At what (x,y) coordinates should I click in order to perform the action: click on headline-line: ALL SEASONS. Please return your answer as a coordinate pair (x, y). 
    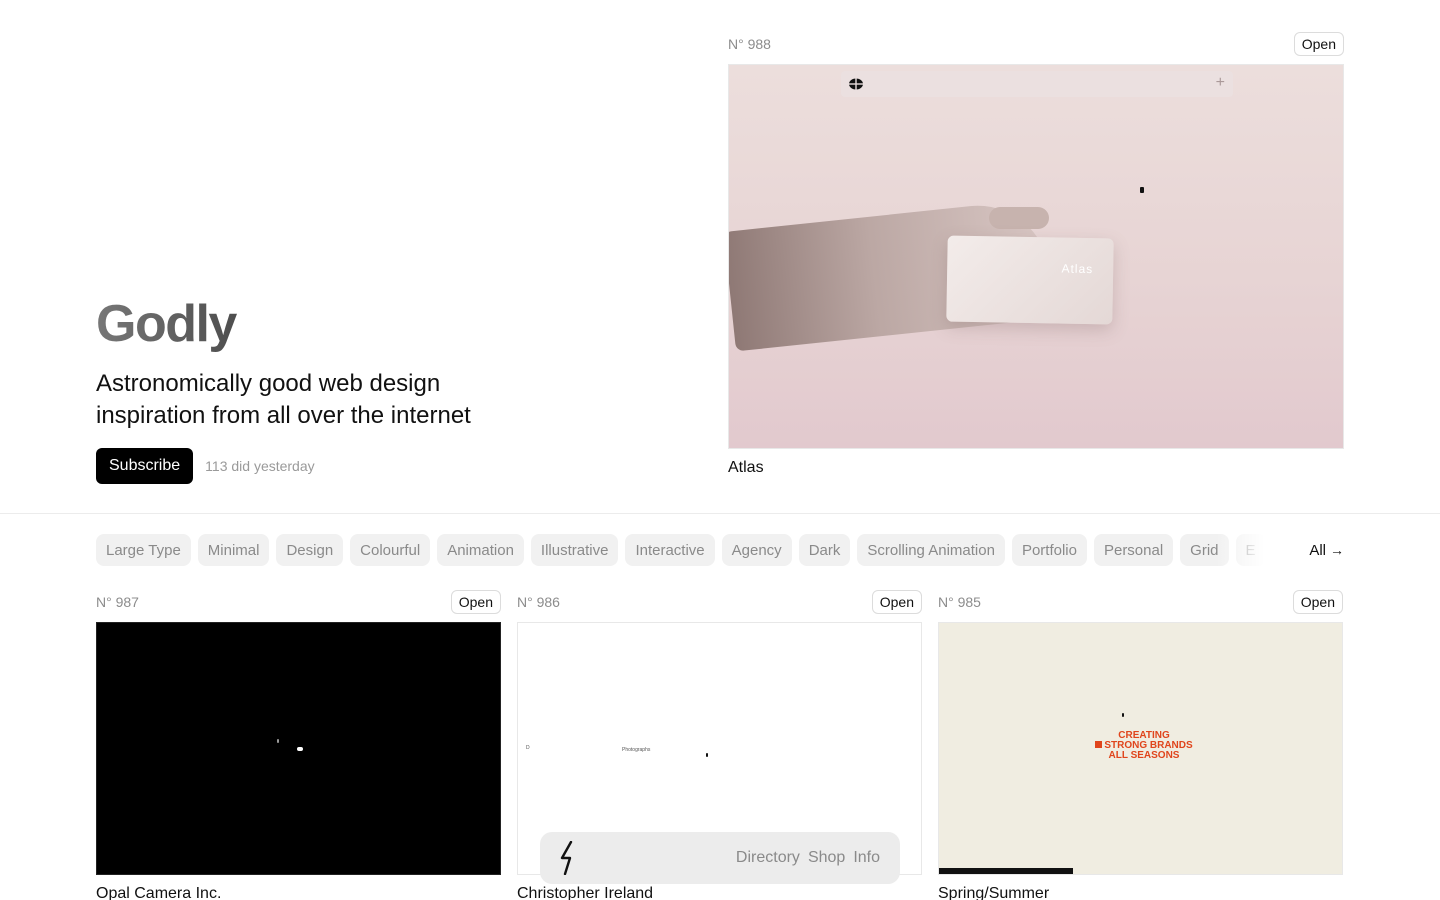
    Looking at the image, I should click on (1144, 755).